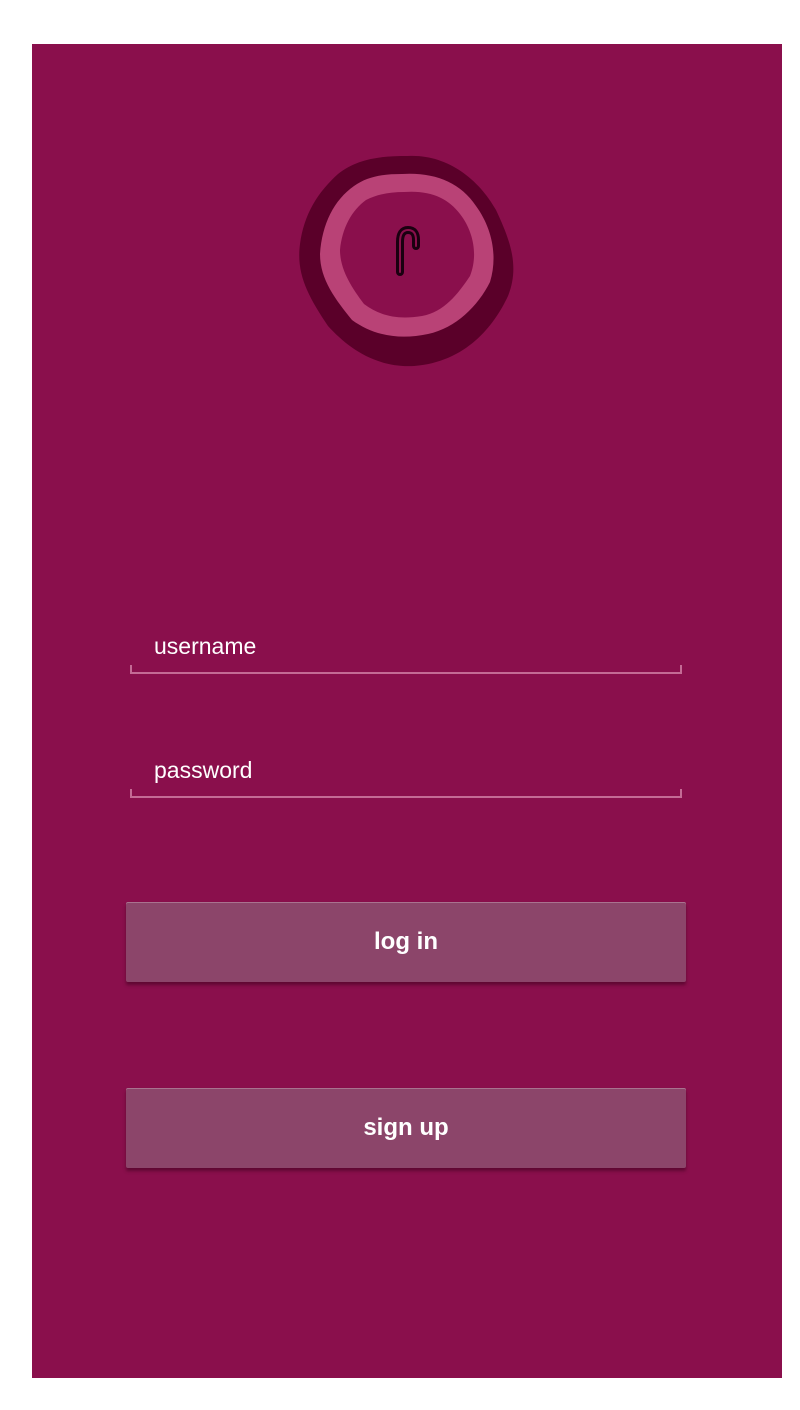  I want to click on username-input, so click(406, 646).